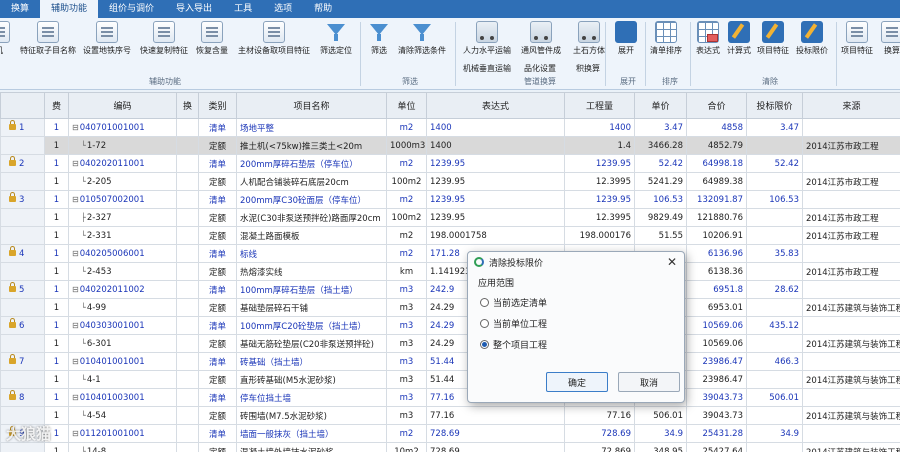 The image size is (900, 452). Describe the element at coordinates (311, 235) in the screenshot. I see `cell-name: 混凝土路面模板` at that location.